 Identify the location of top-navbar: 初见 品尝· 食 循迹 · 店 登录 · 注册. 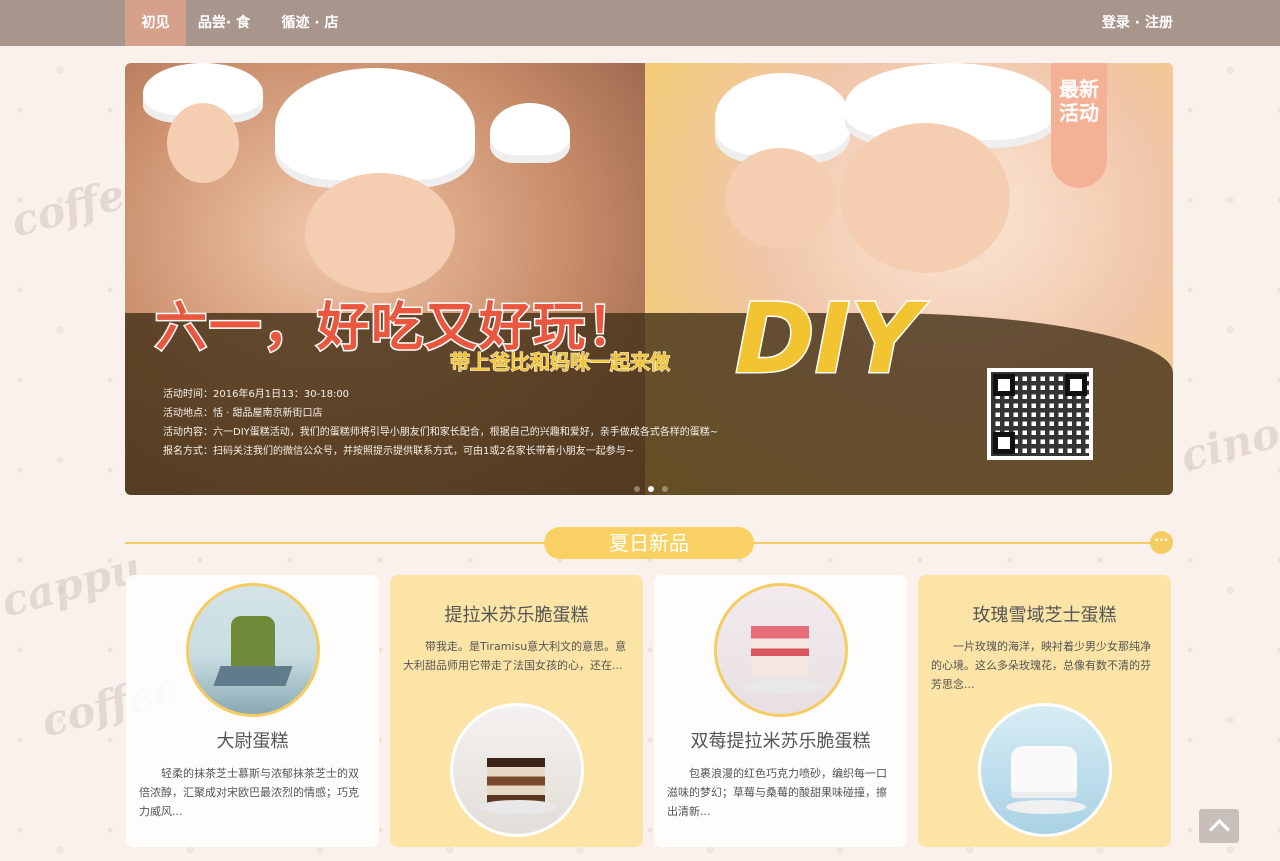
(640, 23).